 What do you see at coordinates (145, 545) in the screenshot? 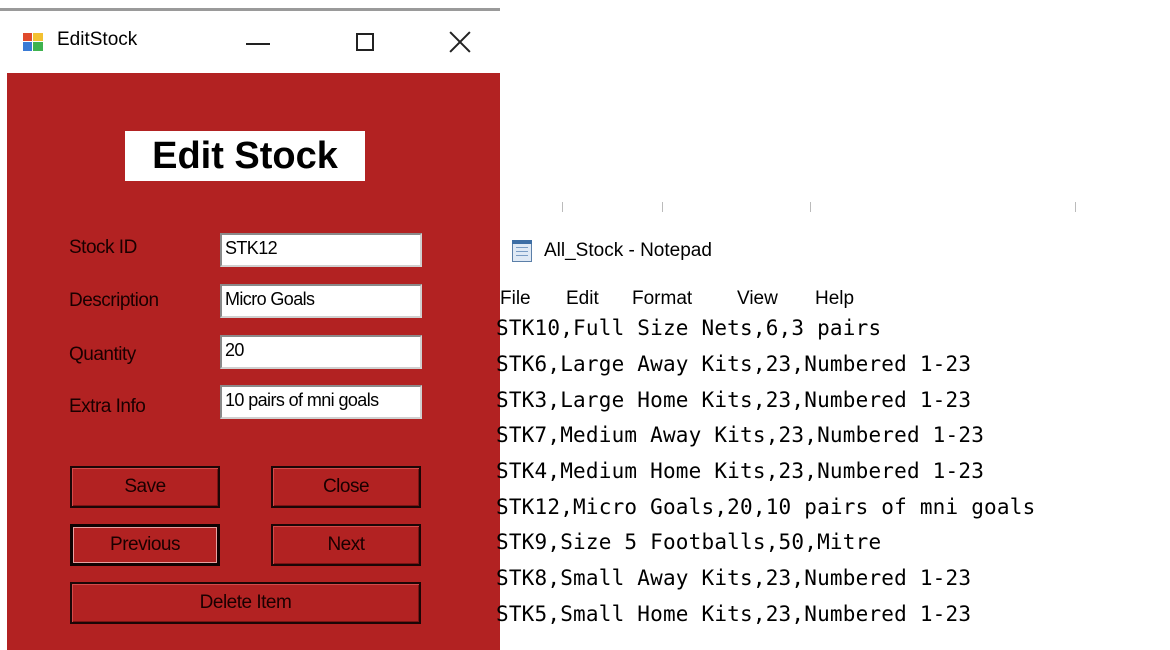
I see `previous-button: Previous` at bounding box center [145, 545].